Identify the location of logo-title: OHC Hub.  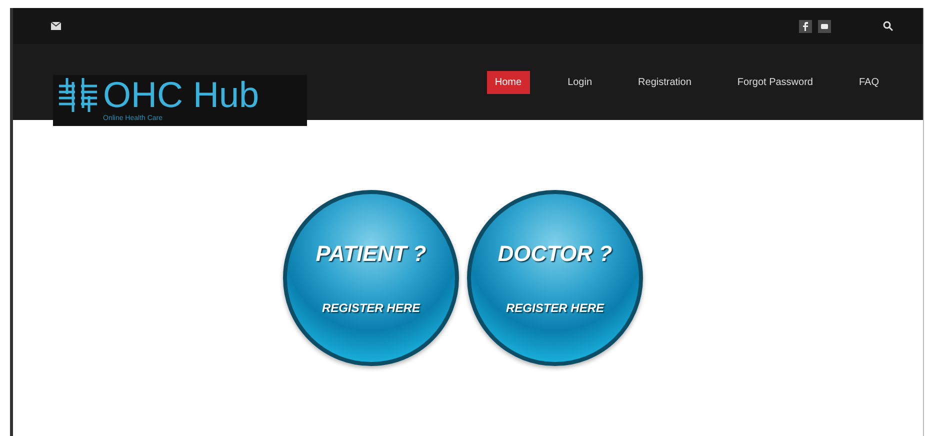
(181, 95).